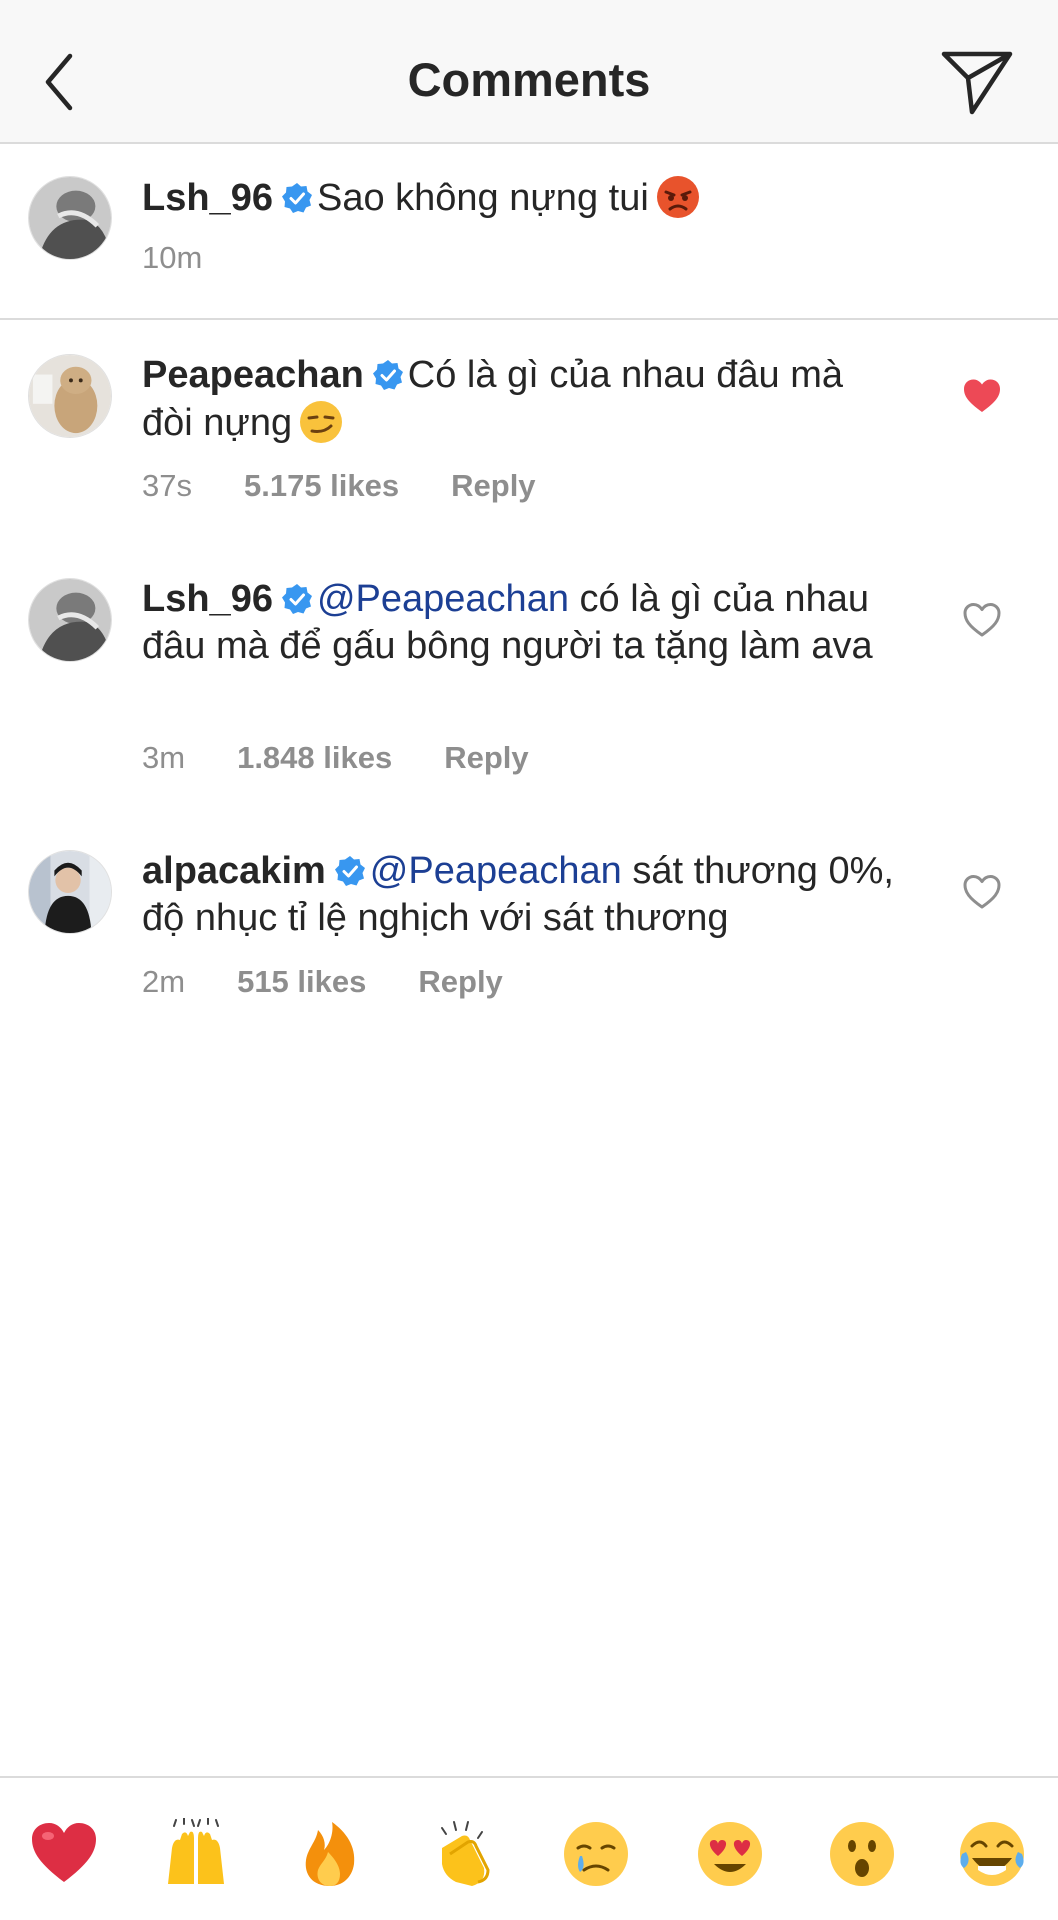  I want to click on likes-count: 5.175 likes, so click(321, 486).